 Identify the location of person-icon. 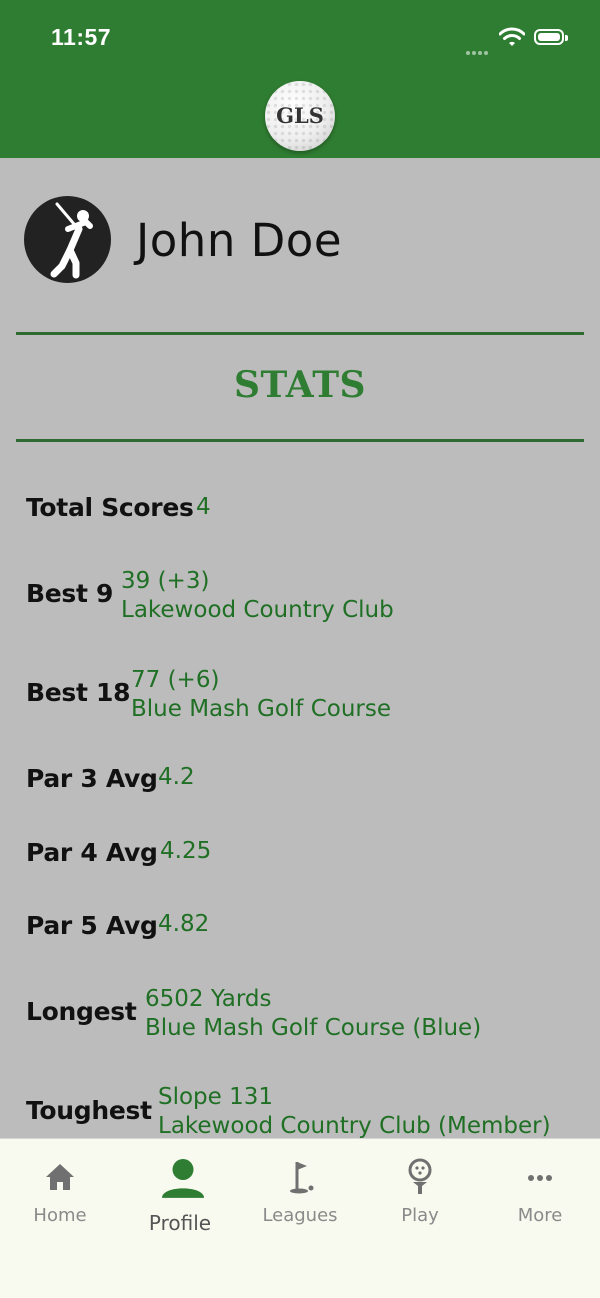
(183, 1178).